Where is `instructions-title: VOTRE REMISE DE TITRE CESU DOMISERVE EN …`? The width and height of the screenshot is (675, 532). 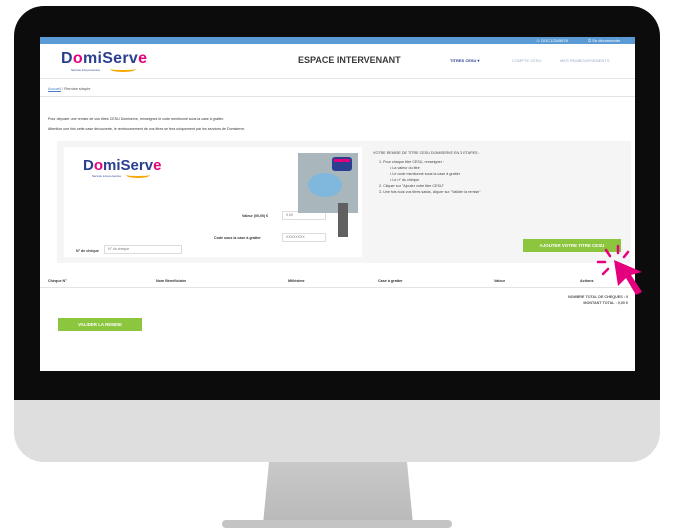
instructions-title: VOTRE REMISE DE TITRE CESU DOMISERVE EN … is located at coordinates (426, 153).